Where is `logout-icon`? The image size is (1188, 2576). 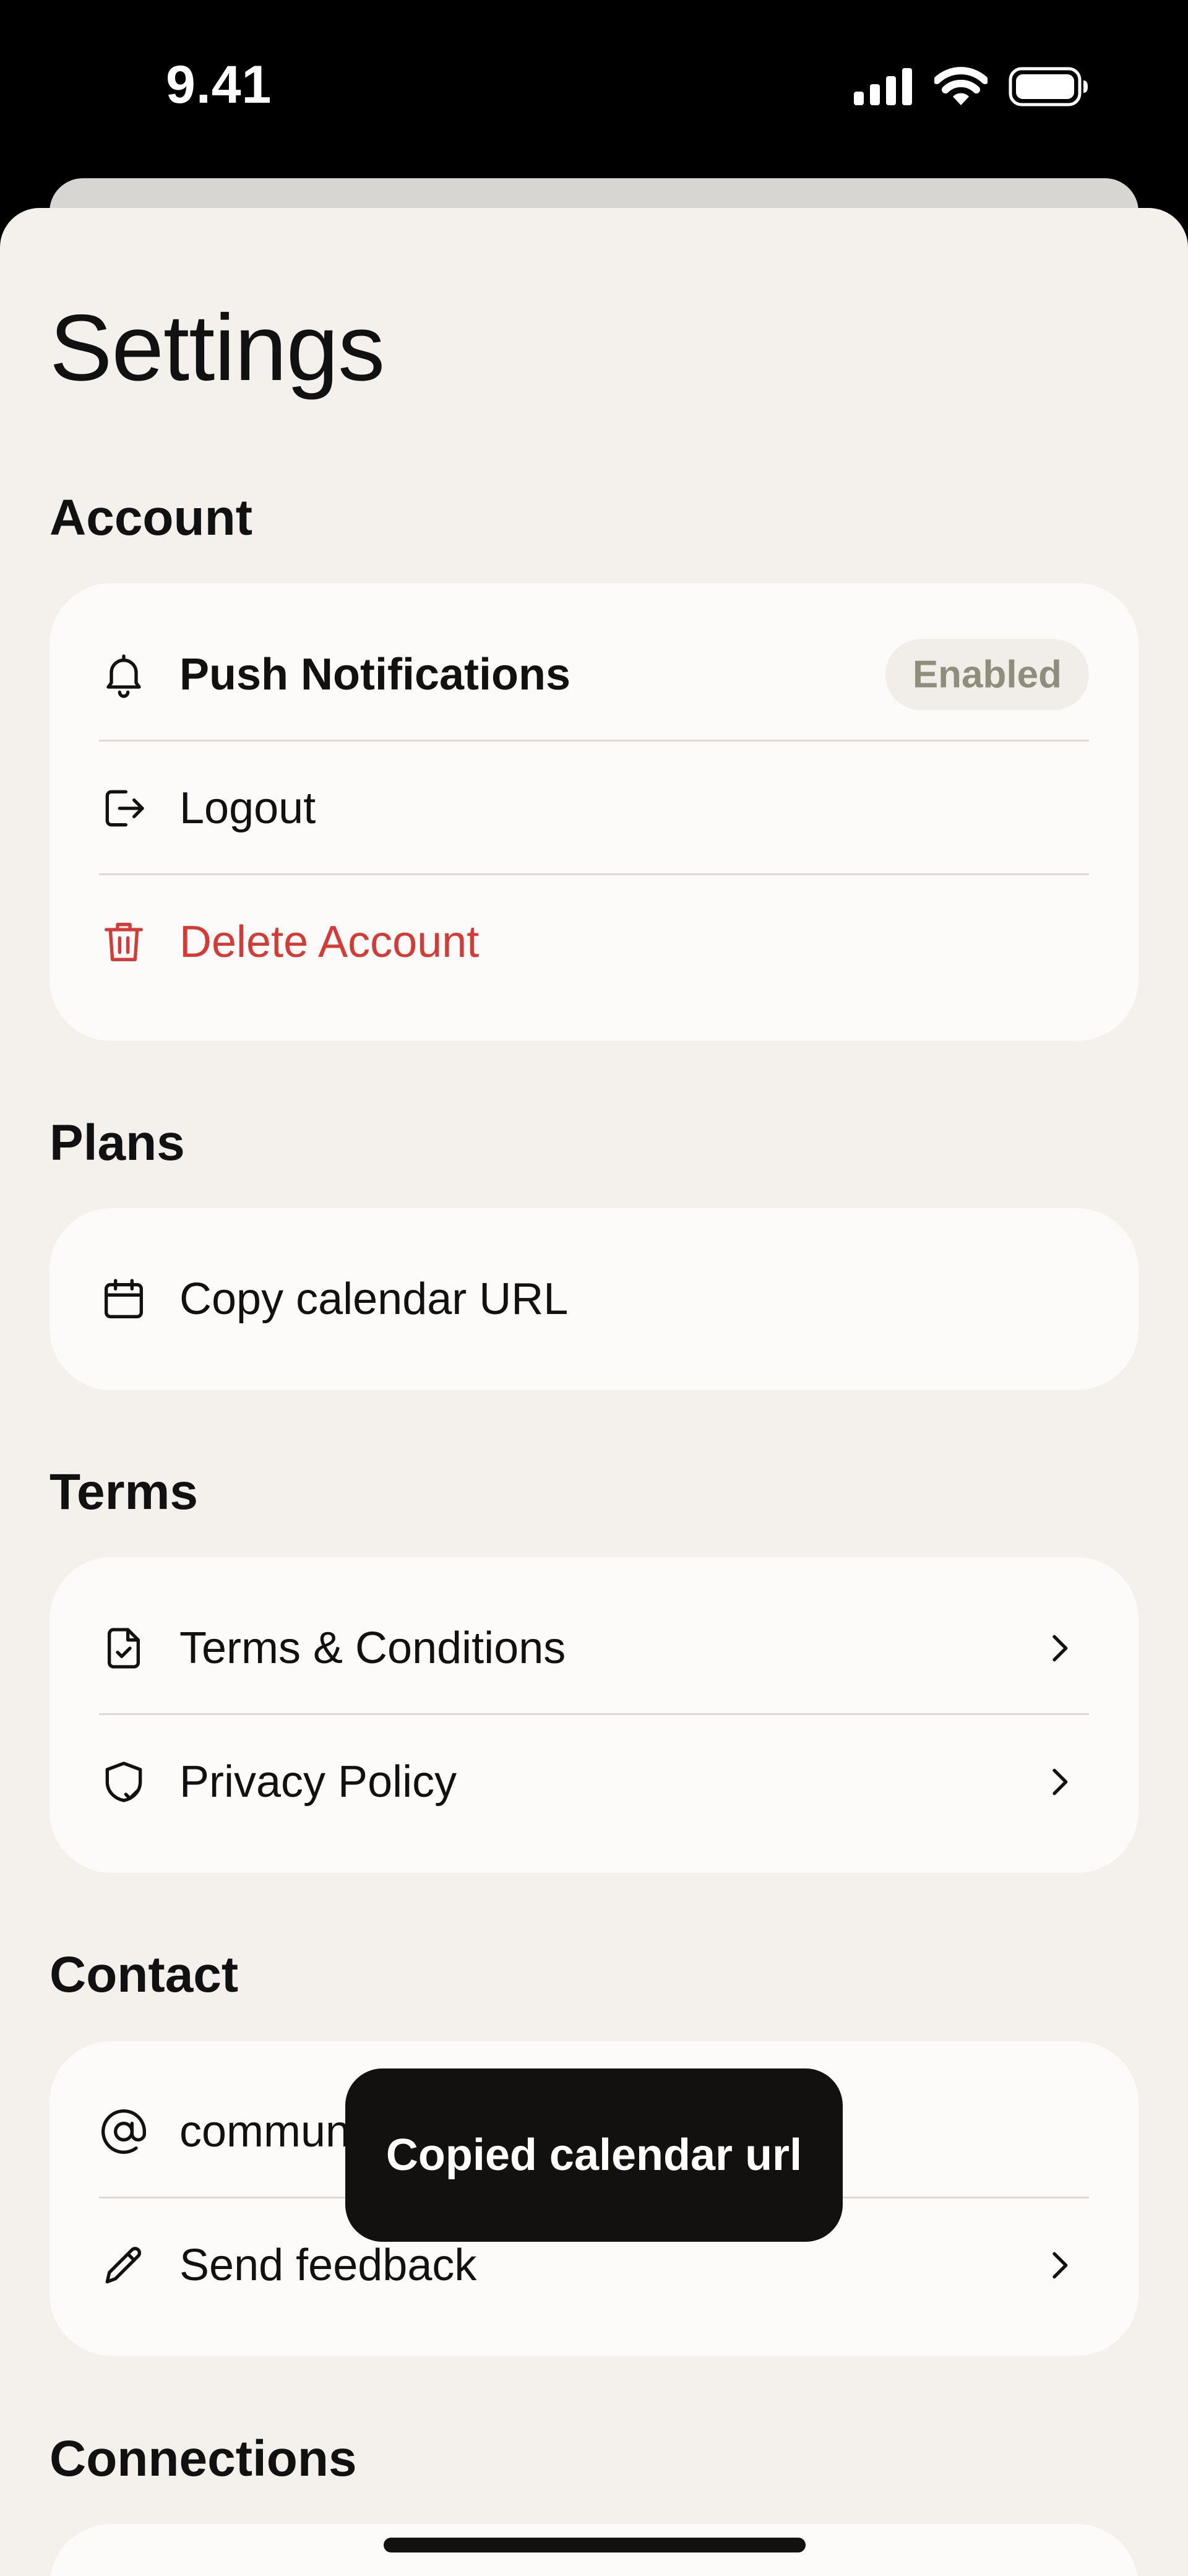 logout-icon is located at coordinates (123, 808).